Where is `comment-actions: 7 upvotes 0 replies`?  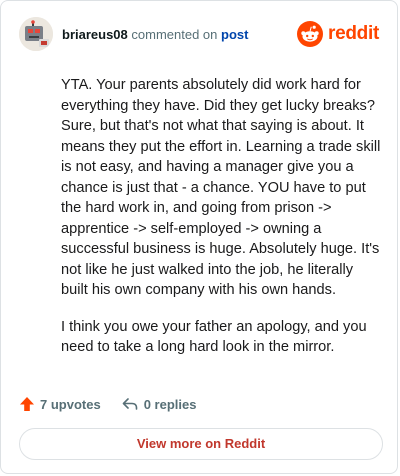
comment-actions: 7 upvotes 0 replies is located at coordinates (117, 404).